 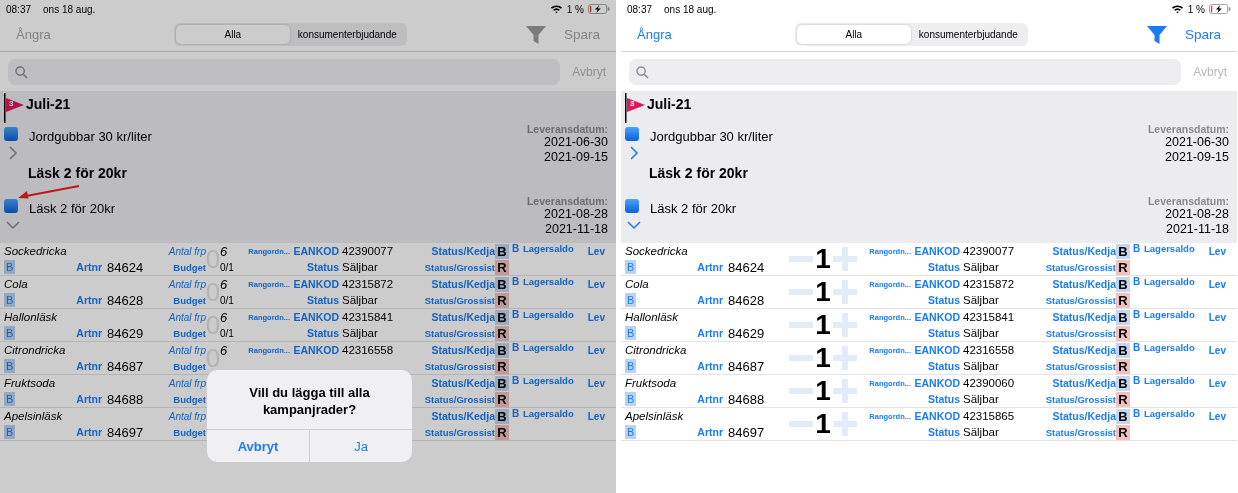 What do you see at coordinates (11, 103) in the screenshot?
I see `flag-count: 3` at bounding box center [11, 103].